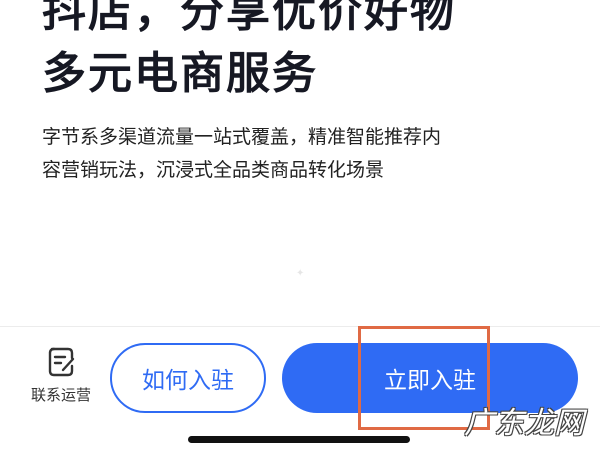 This screenshot has width=600, height=450. I want to click on contact-operations-label: 联系运营, so click(60, 395).